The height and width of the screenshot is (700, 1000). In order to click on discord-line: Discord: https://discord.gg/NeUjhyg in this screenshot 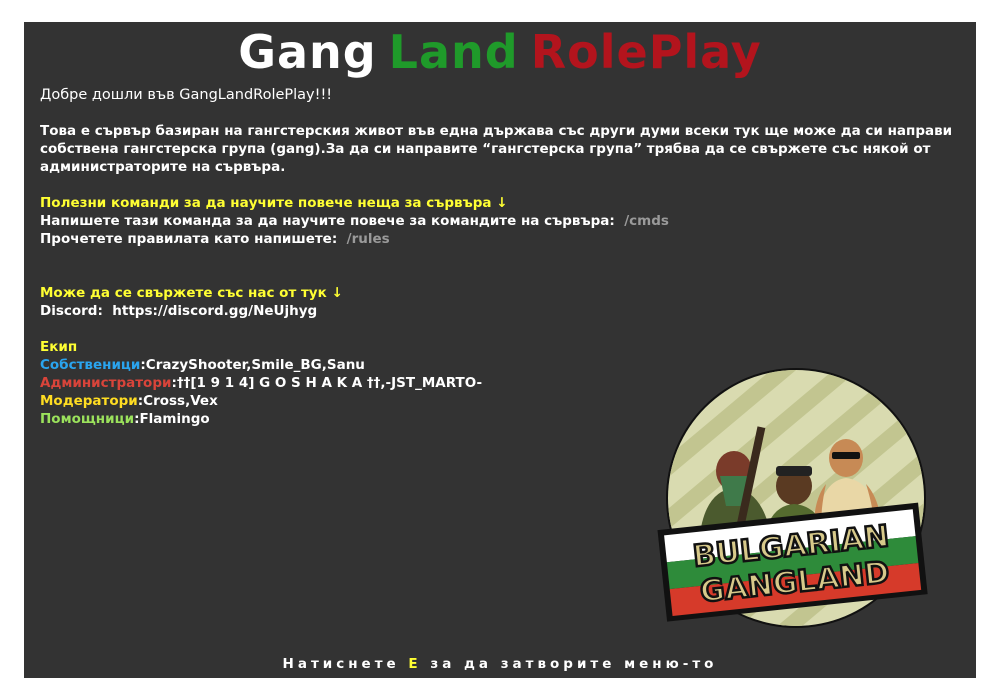, I will do `click(500, 311)`.